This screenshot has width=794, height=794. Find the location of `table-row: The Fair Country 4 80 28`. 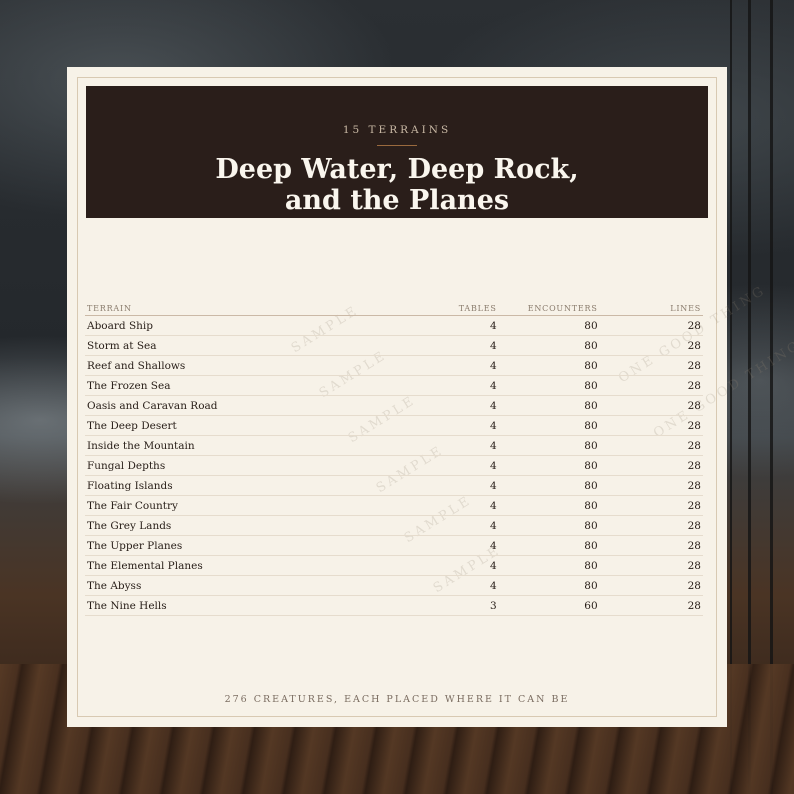

table-row: The Fair Country 4 80 28 is located at coordinates (394, 505).